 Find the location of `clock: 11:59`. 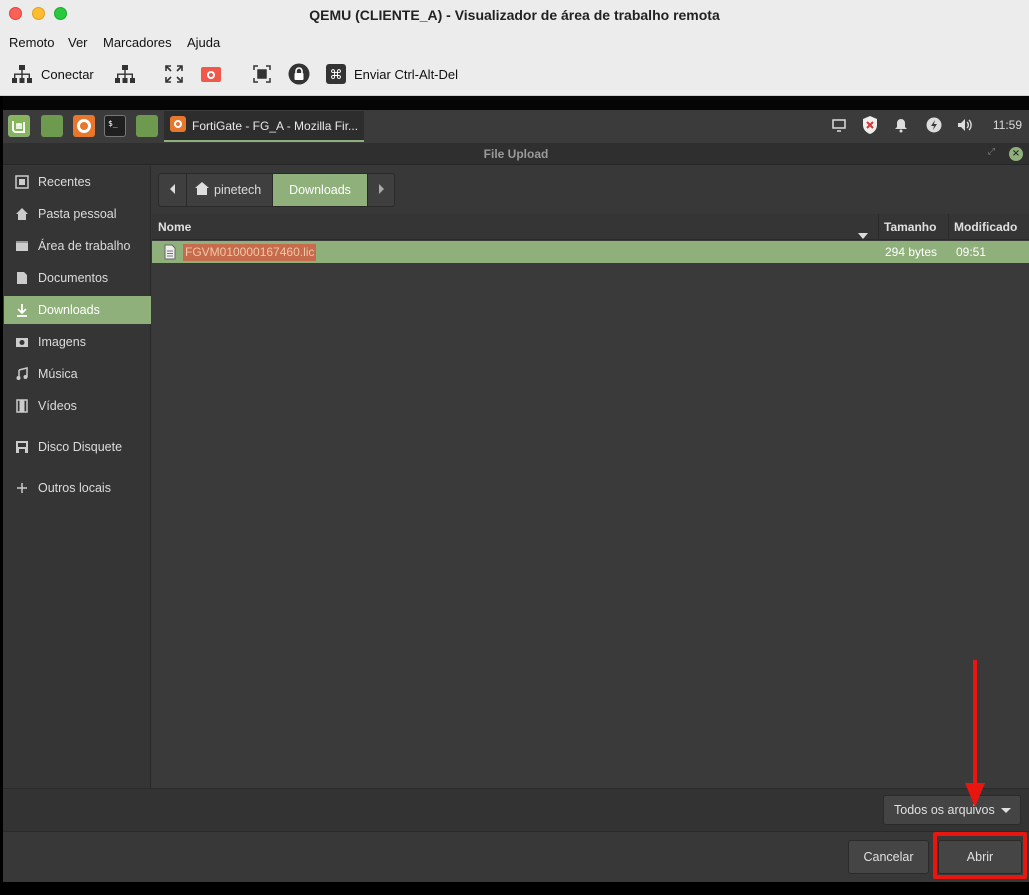

clock: 11:59 is located at coordinates (1007, 125).